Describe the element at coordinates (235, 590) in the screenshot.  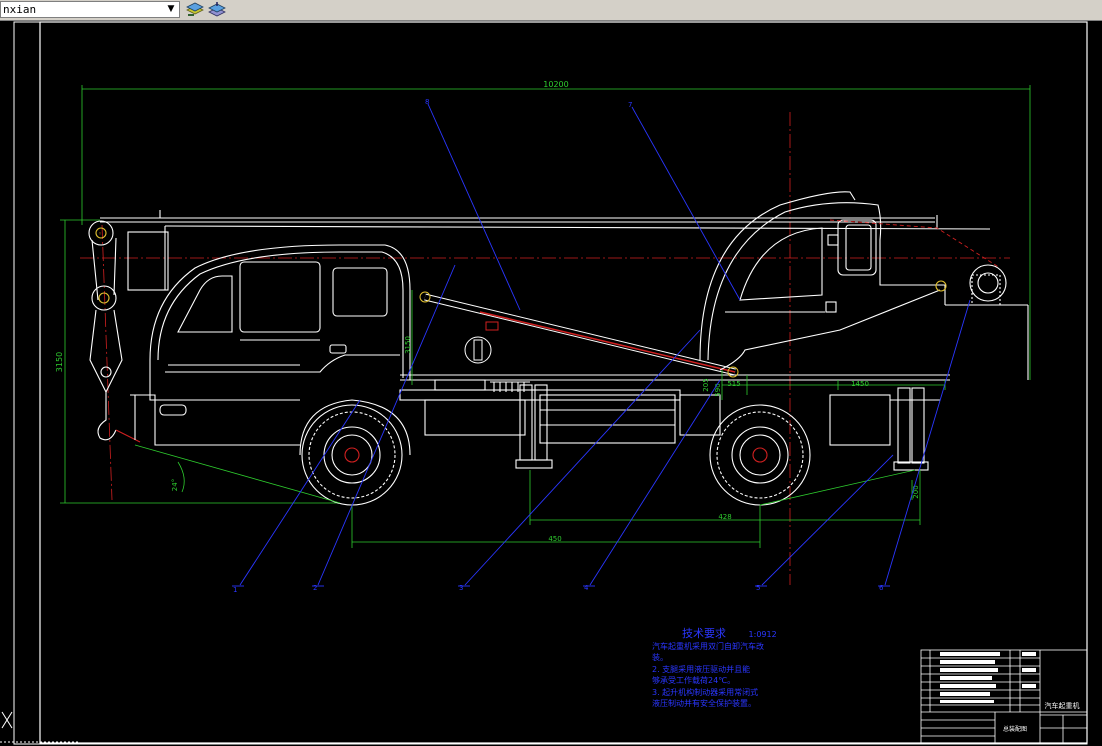
I see `part-number-1: 1` at that location.